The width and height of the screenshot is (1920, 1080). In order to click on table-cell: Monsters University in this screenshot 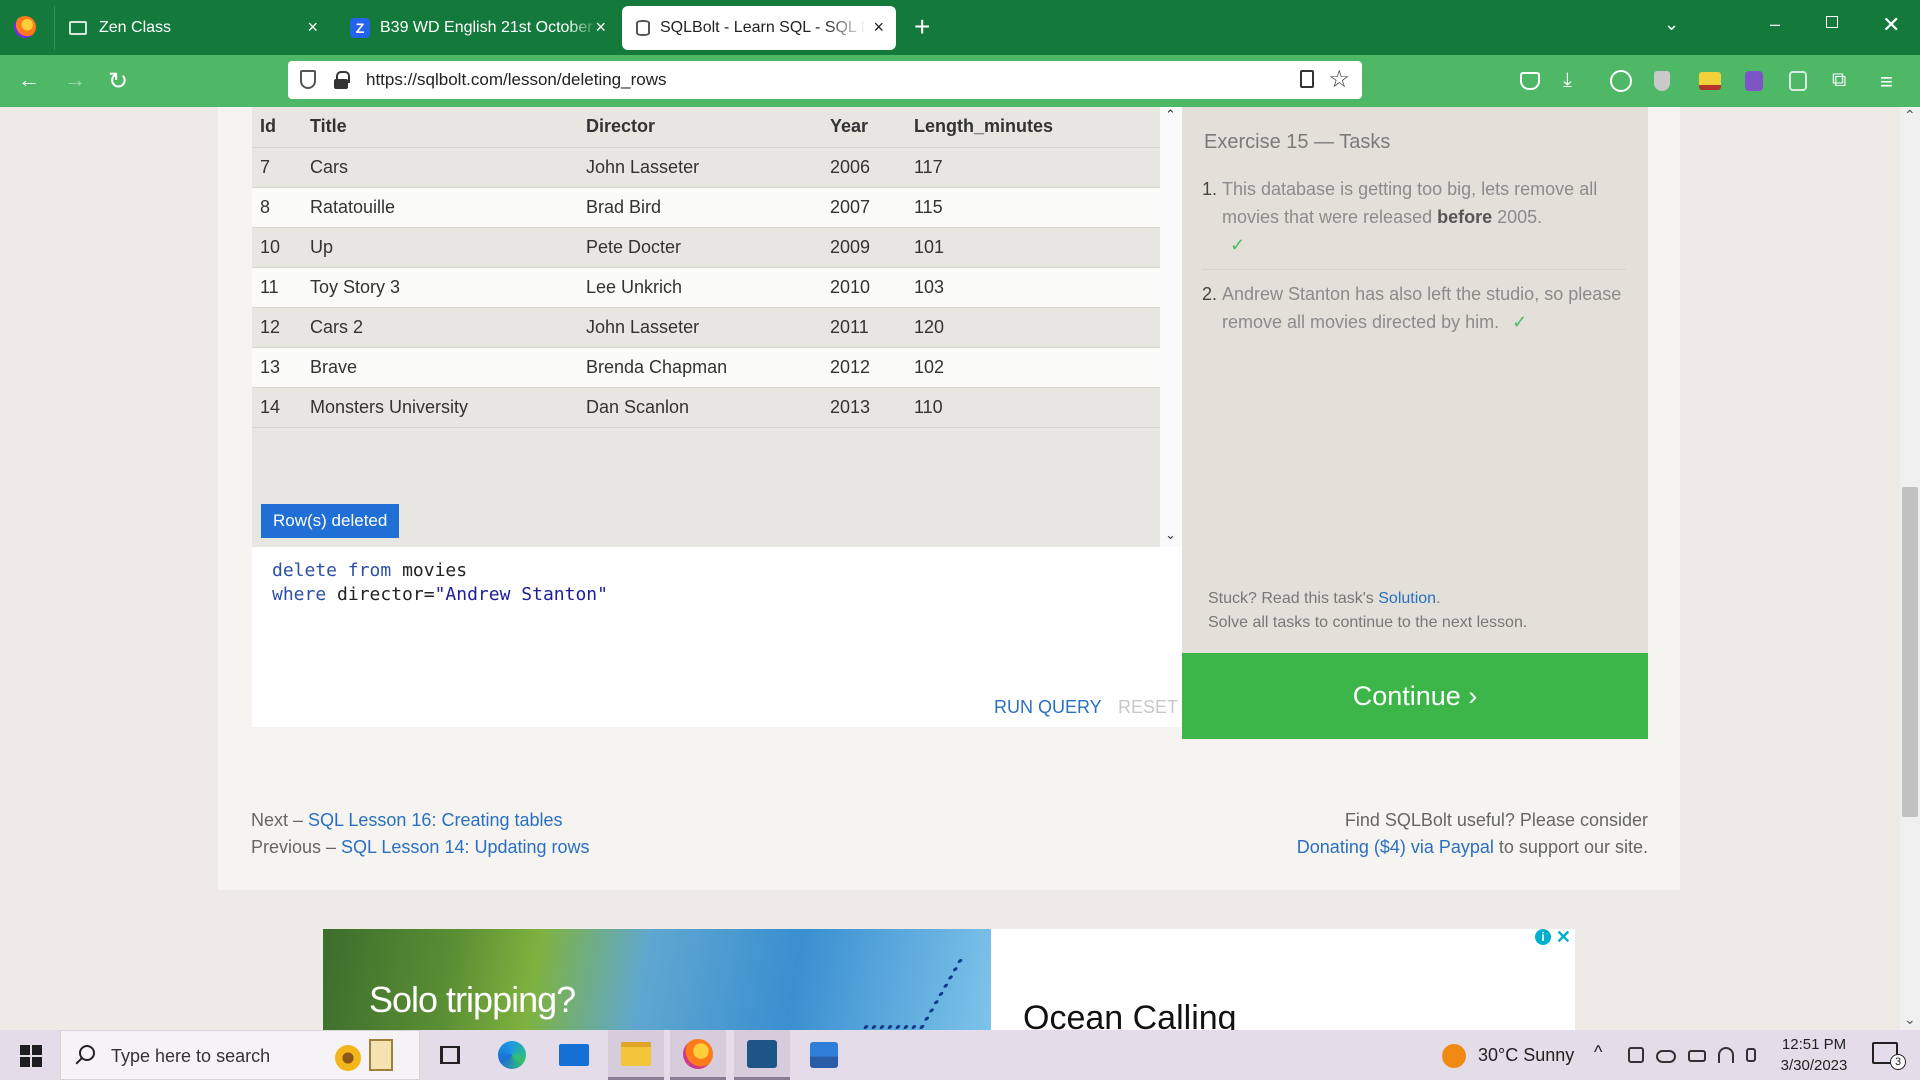, I will do `click(440, 407)`.